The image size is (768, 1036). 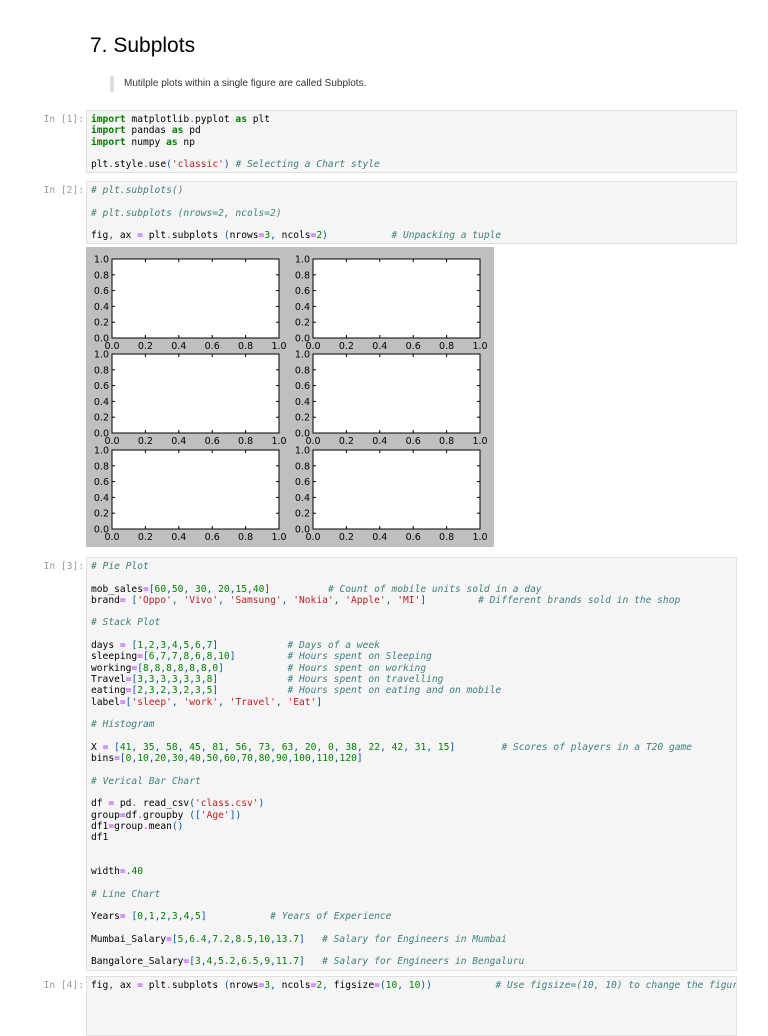 I want to click on code-token: 50, so click(x=177, y=589).